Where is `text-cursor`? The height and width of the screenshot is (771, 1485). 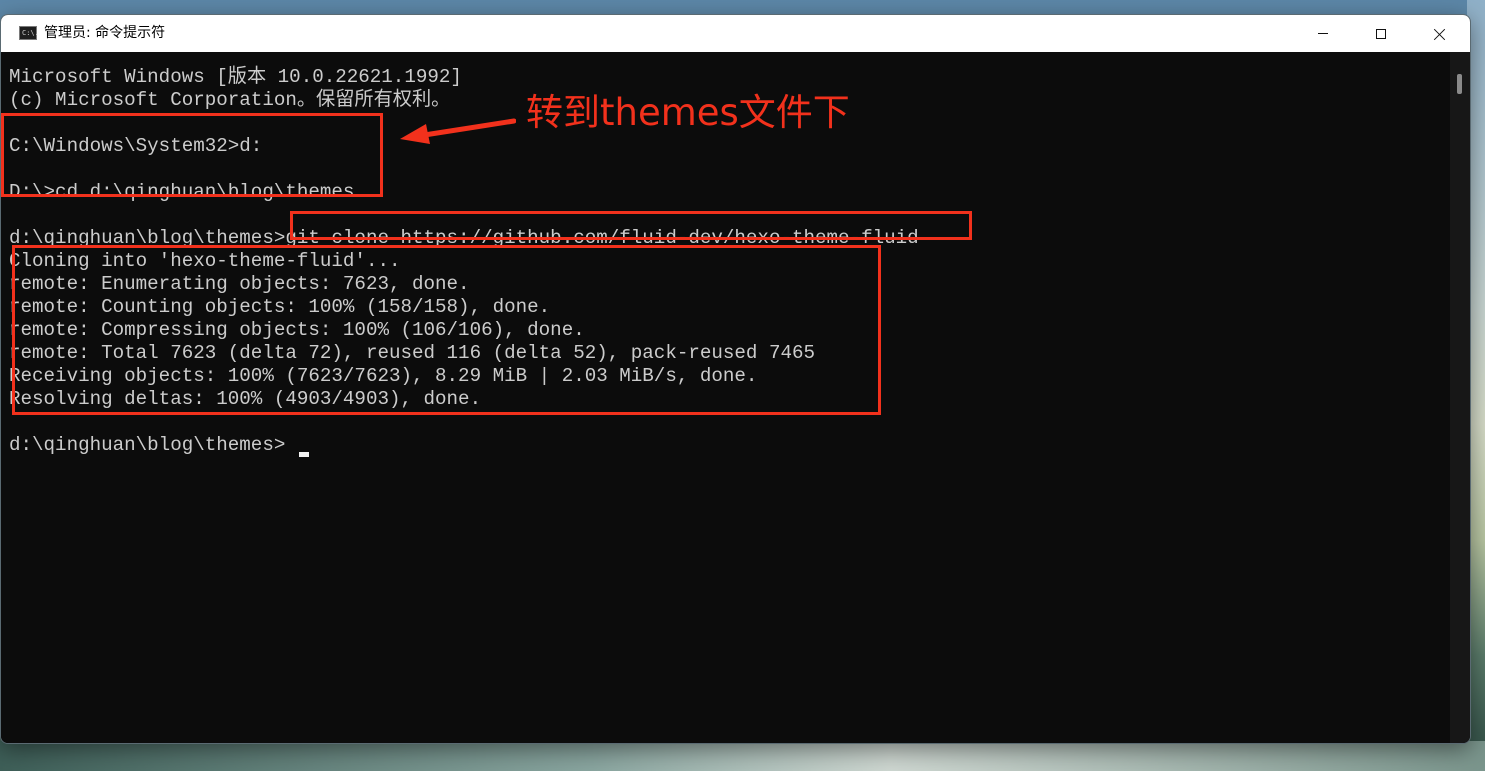
text-cursor is located at coordinates (304, 454).